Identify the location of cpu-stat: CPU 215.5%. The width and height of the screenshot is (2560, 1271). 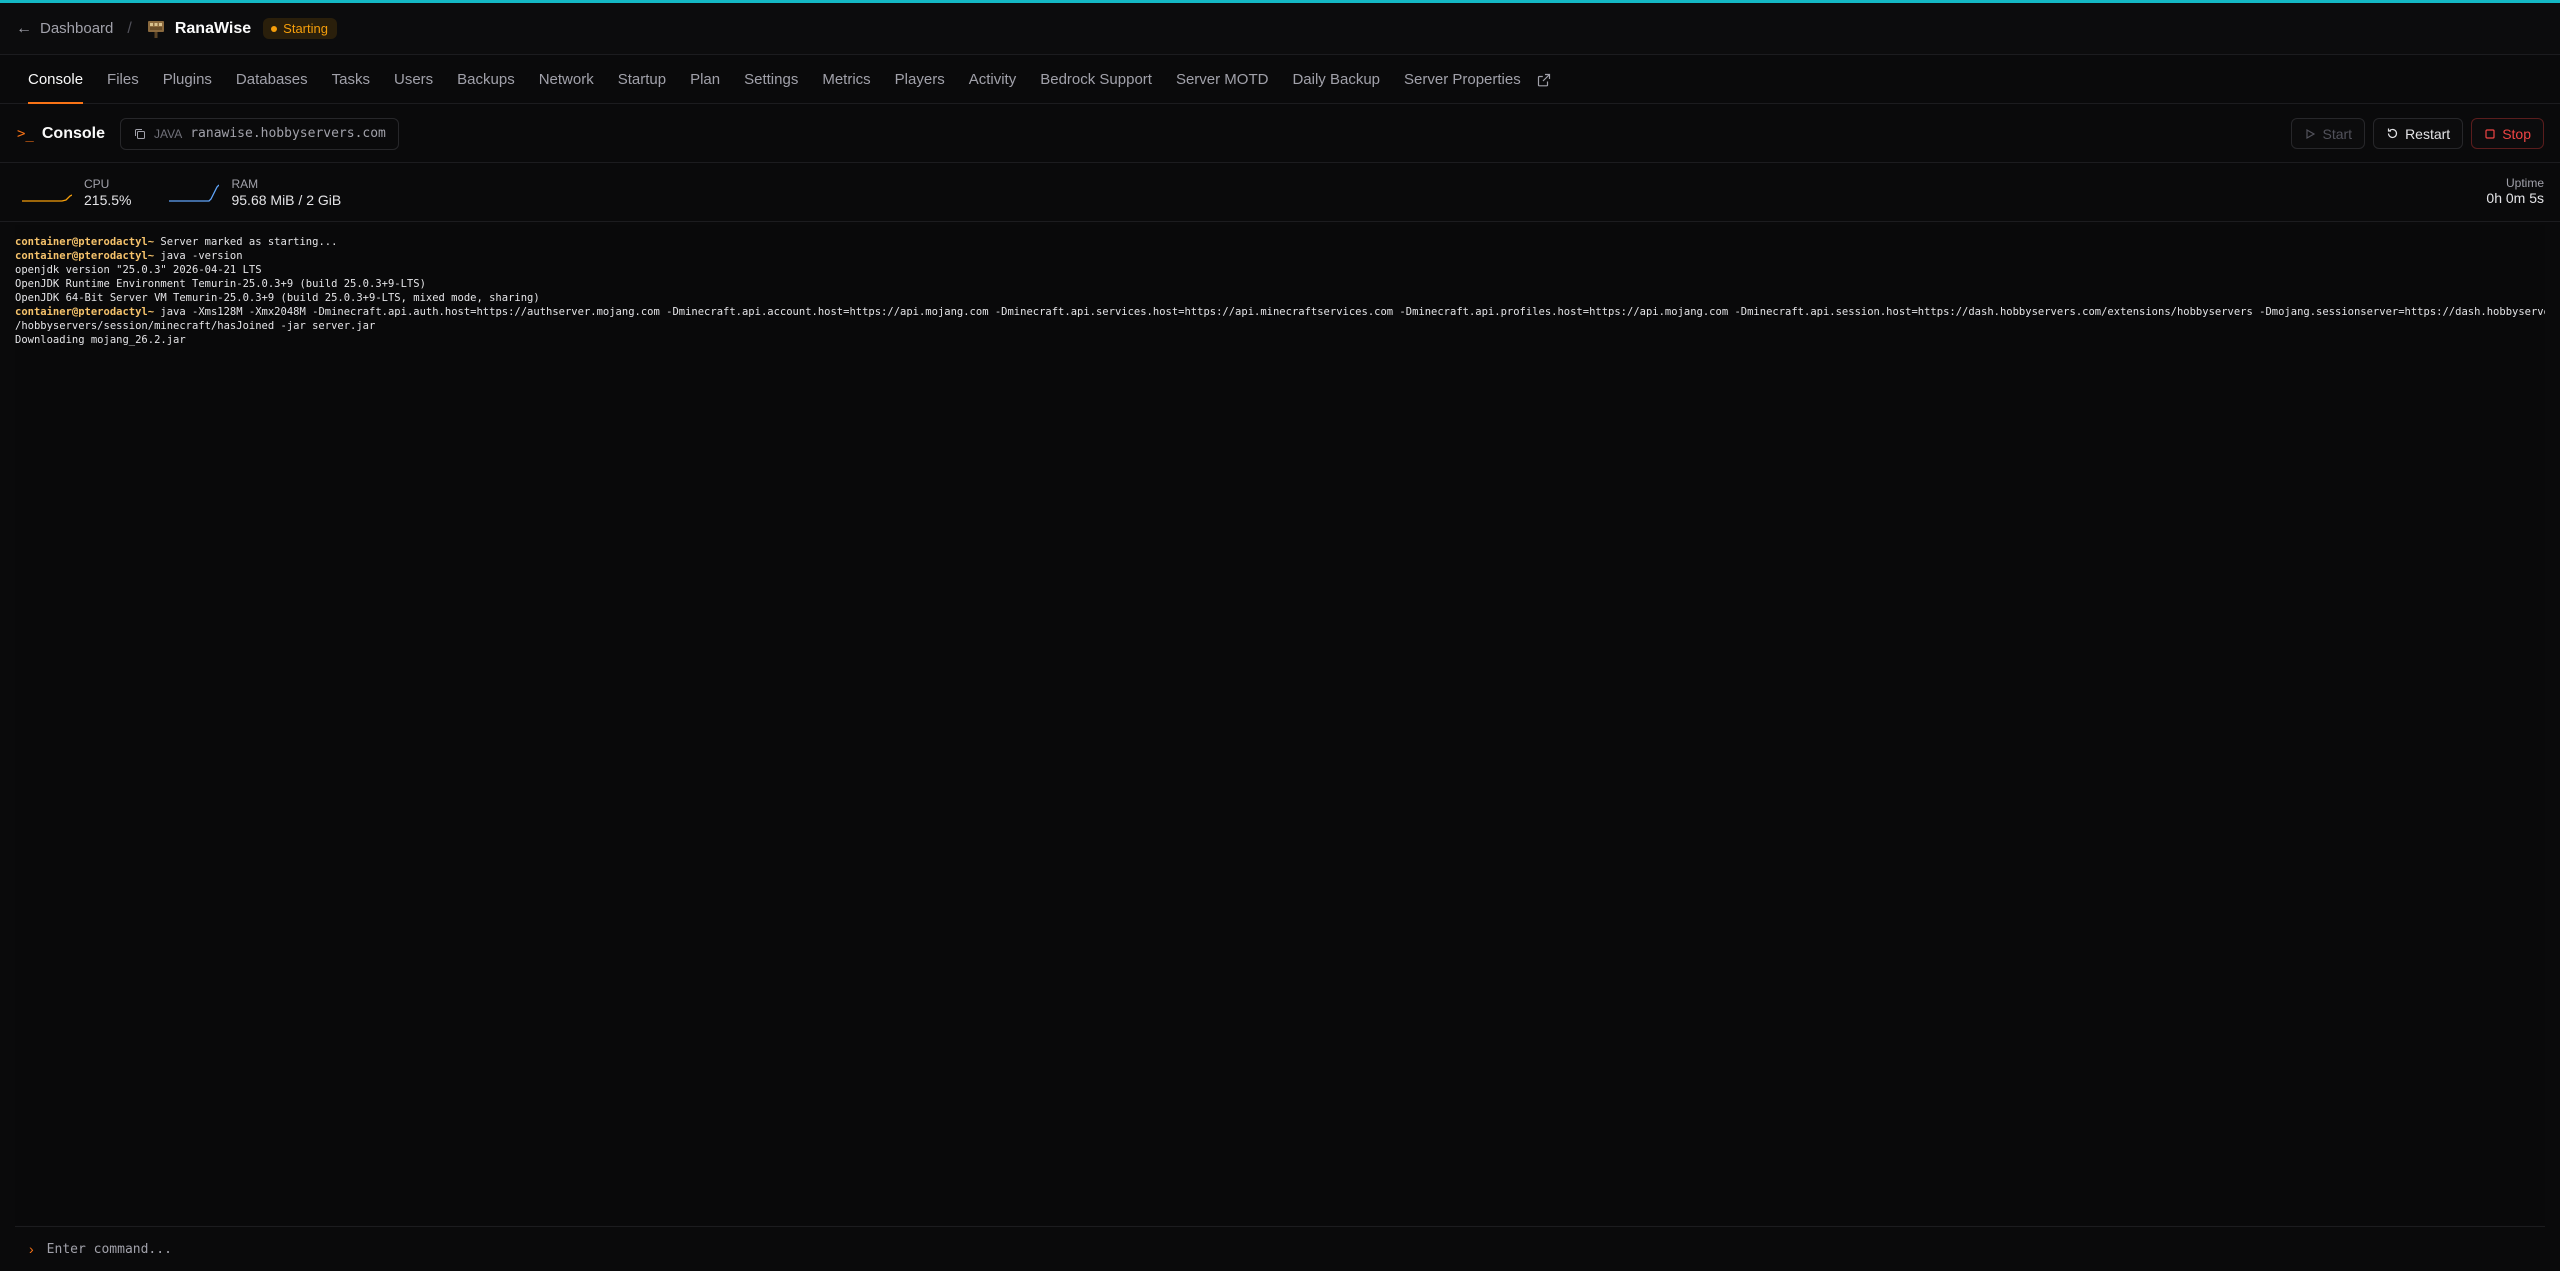
(76, 193).